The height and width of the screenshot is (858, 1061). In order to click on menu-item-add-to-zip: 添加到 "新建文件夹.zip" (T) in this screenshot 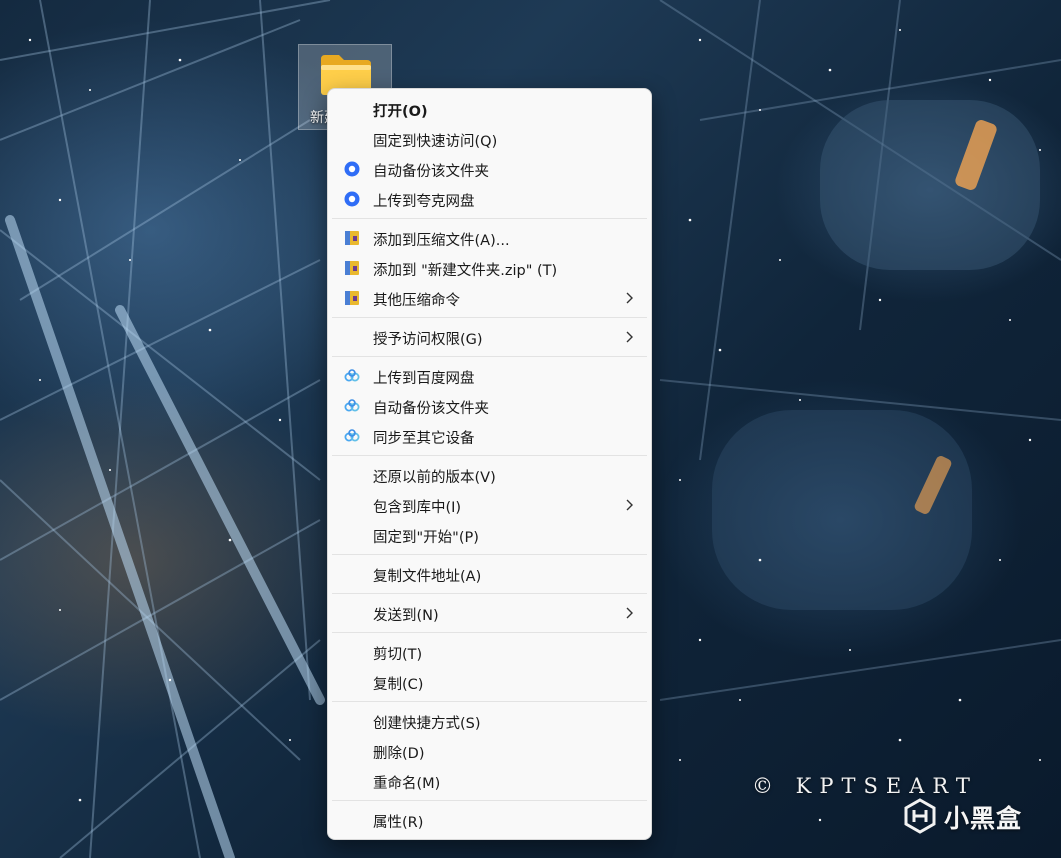, I will do `click(489, 268)`.